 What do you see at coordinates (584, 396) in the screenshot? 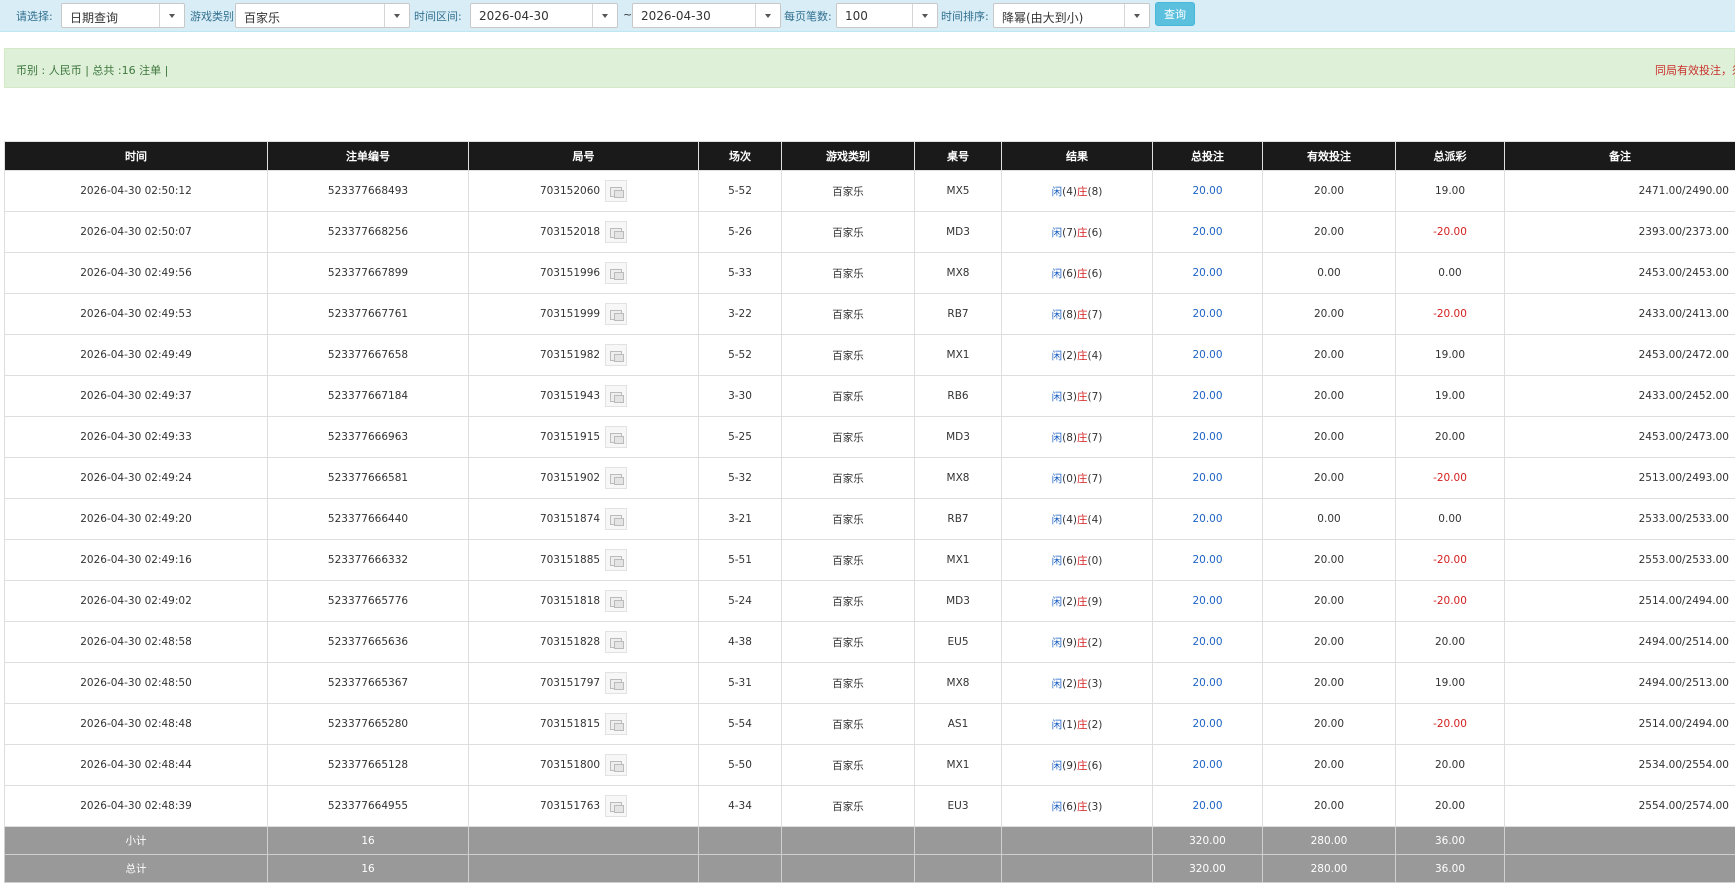
I see `cell-round: 703151943` at bounding box center [584, 396].